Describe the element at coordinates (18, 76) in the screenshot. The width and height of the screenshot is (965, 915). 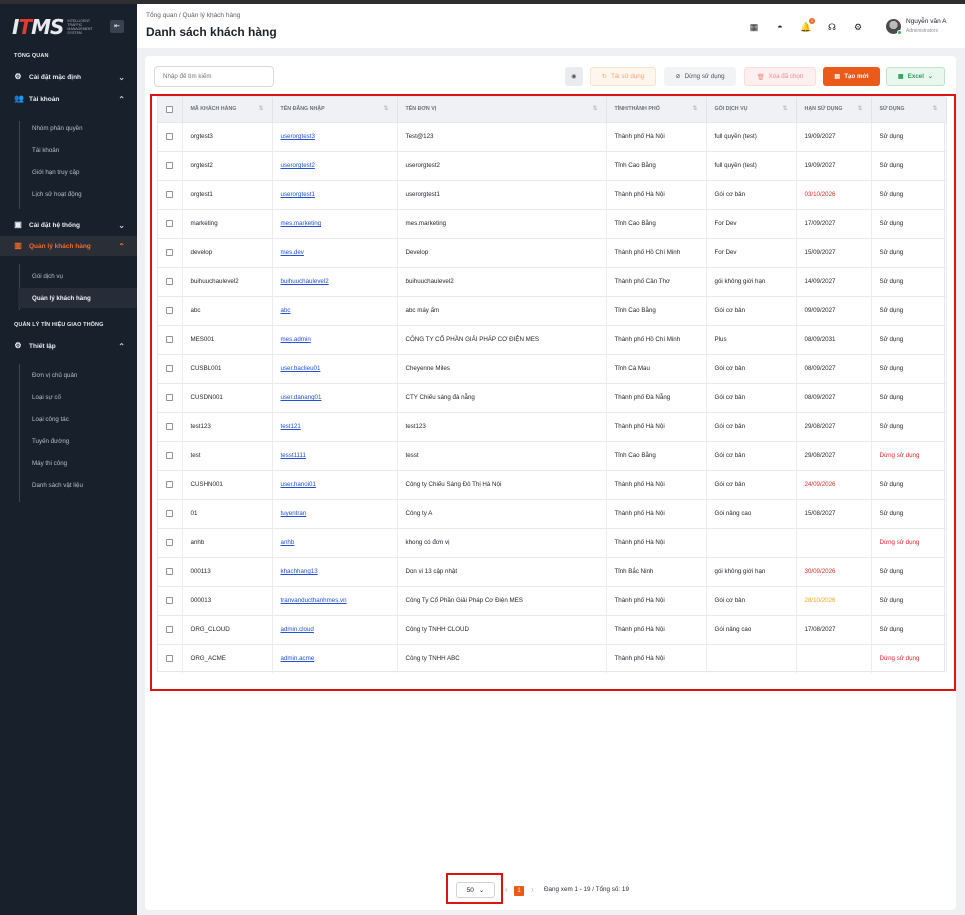
I see `settings-icon: ⚙` at that location.